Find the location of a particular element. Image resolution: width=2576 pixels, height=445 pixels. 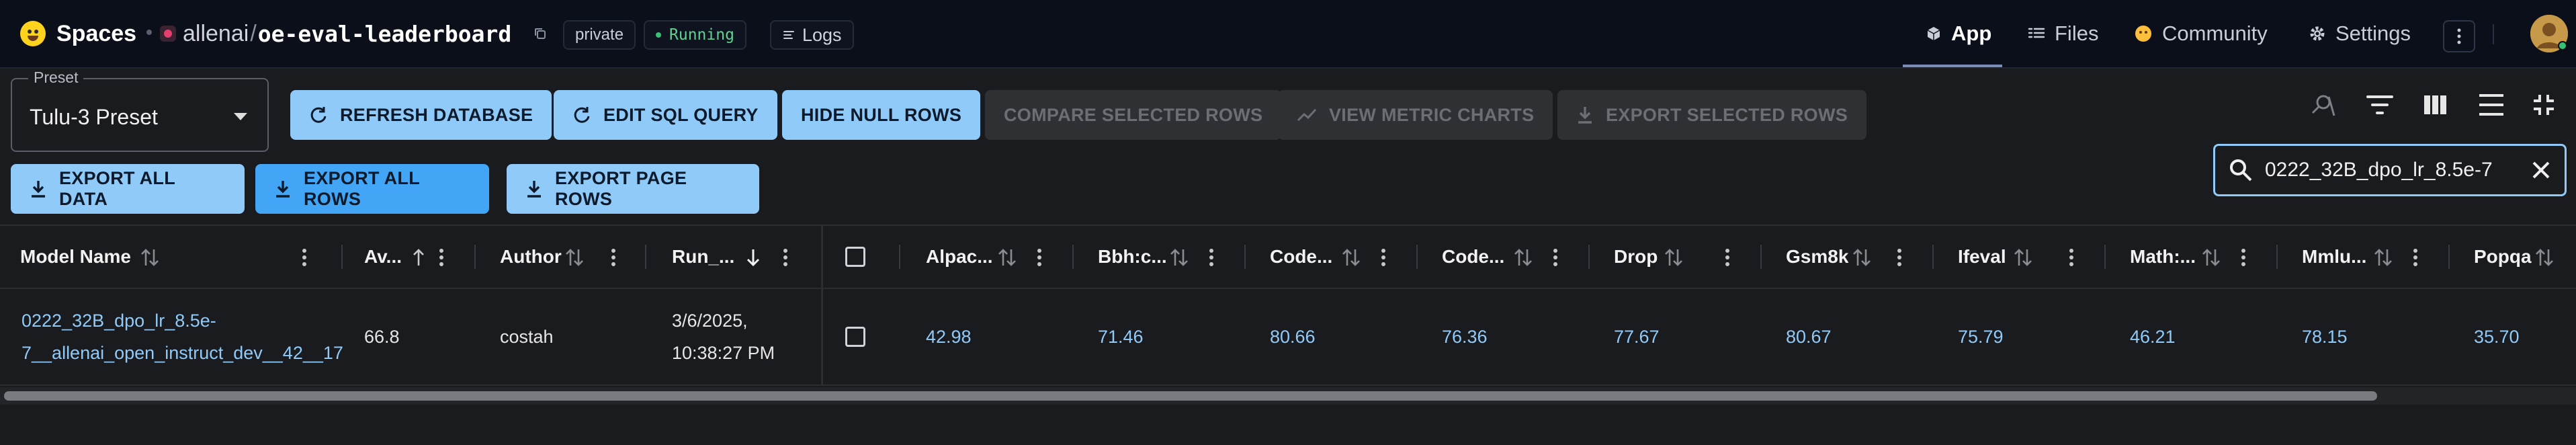

columns-icon is located at coordinates (2435, 105).